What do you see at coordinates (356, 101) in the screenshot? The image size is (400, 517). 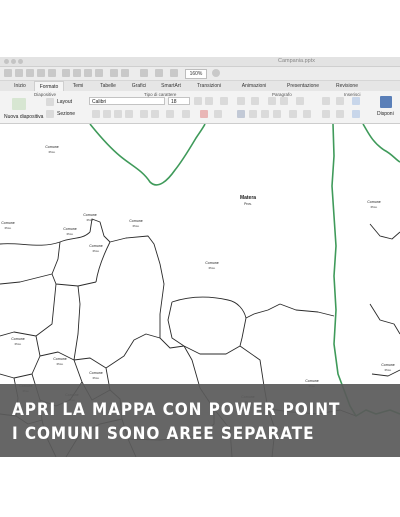 I see `picture-icon` at bounding box center [356, 101].